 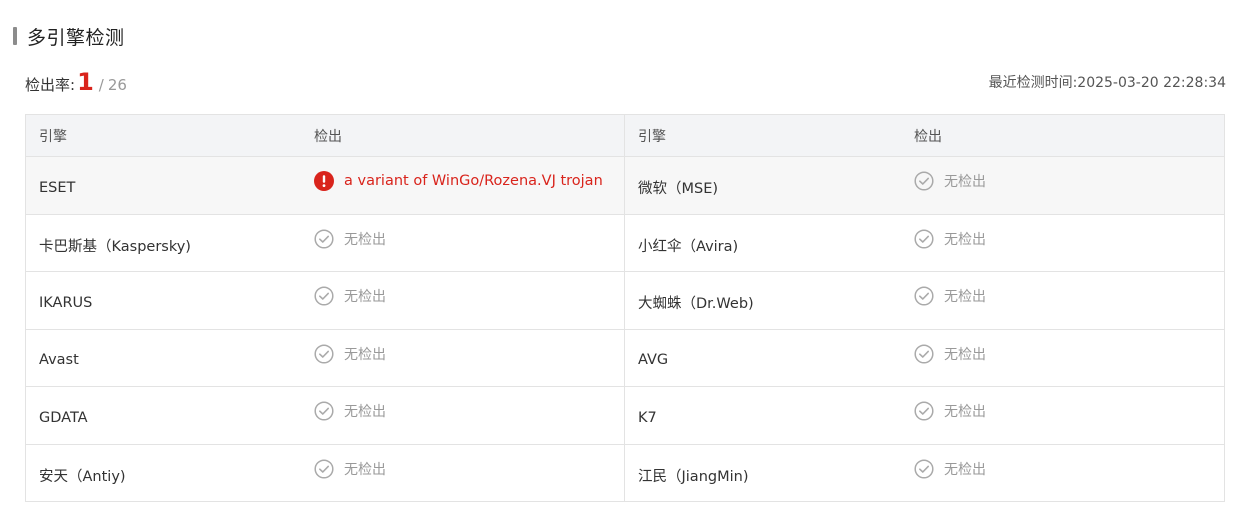 I want to click on table-header-row: 引擎 检出 引擎 检出, so click(x=625, y=135).